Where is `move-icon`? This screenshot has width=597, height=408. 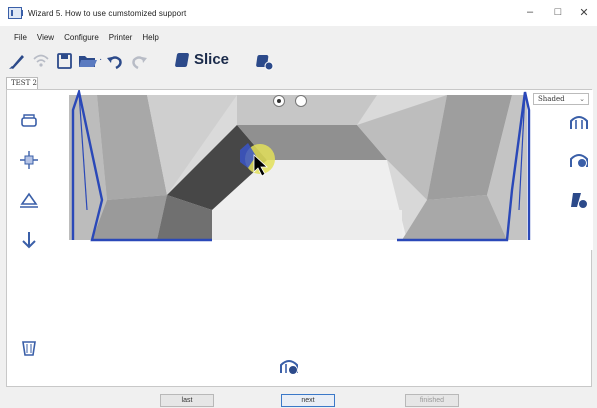
move-icon is located at coordinates (29, 122).